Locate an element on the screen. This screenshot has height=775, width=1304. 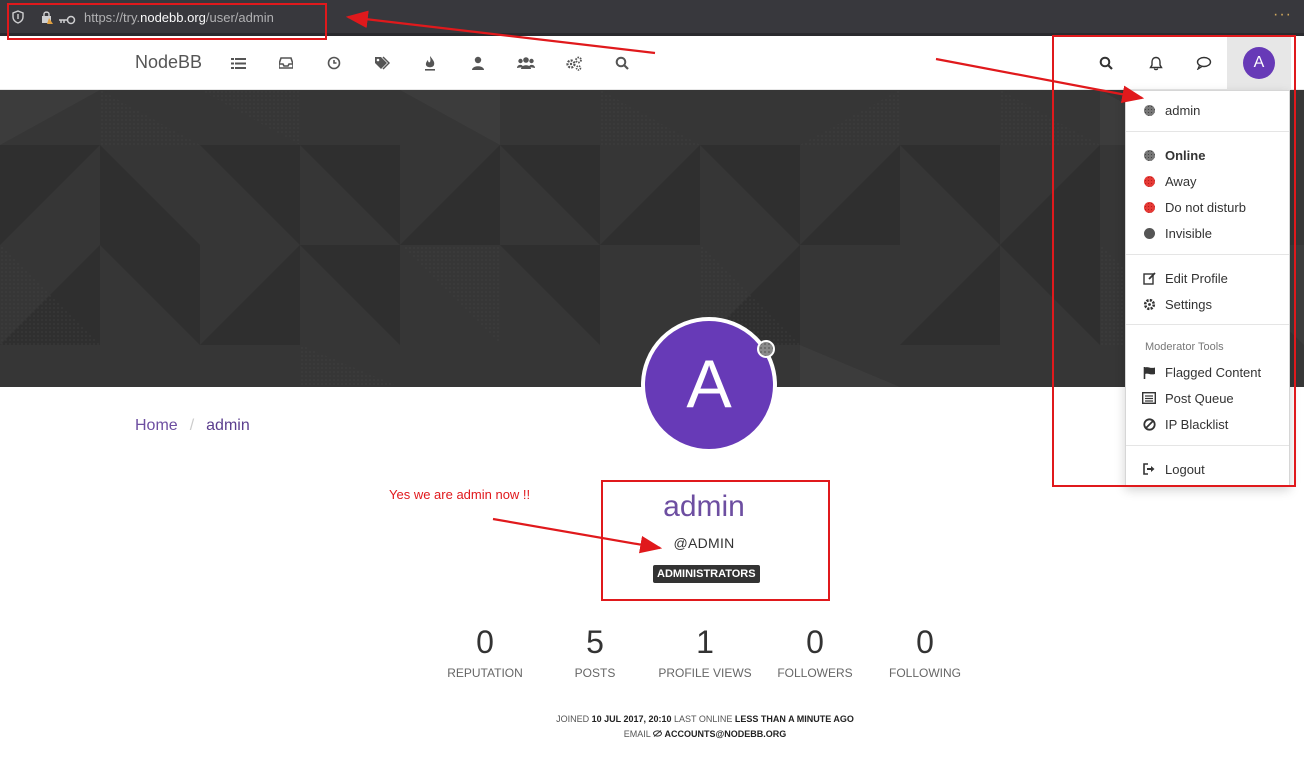
annotation-arrow-dropdown is located at coordinates (1040, 80).